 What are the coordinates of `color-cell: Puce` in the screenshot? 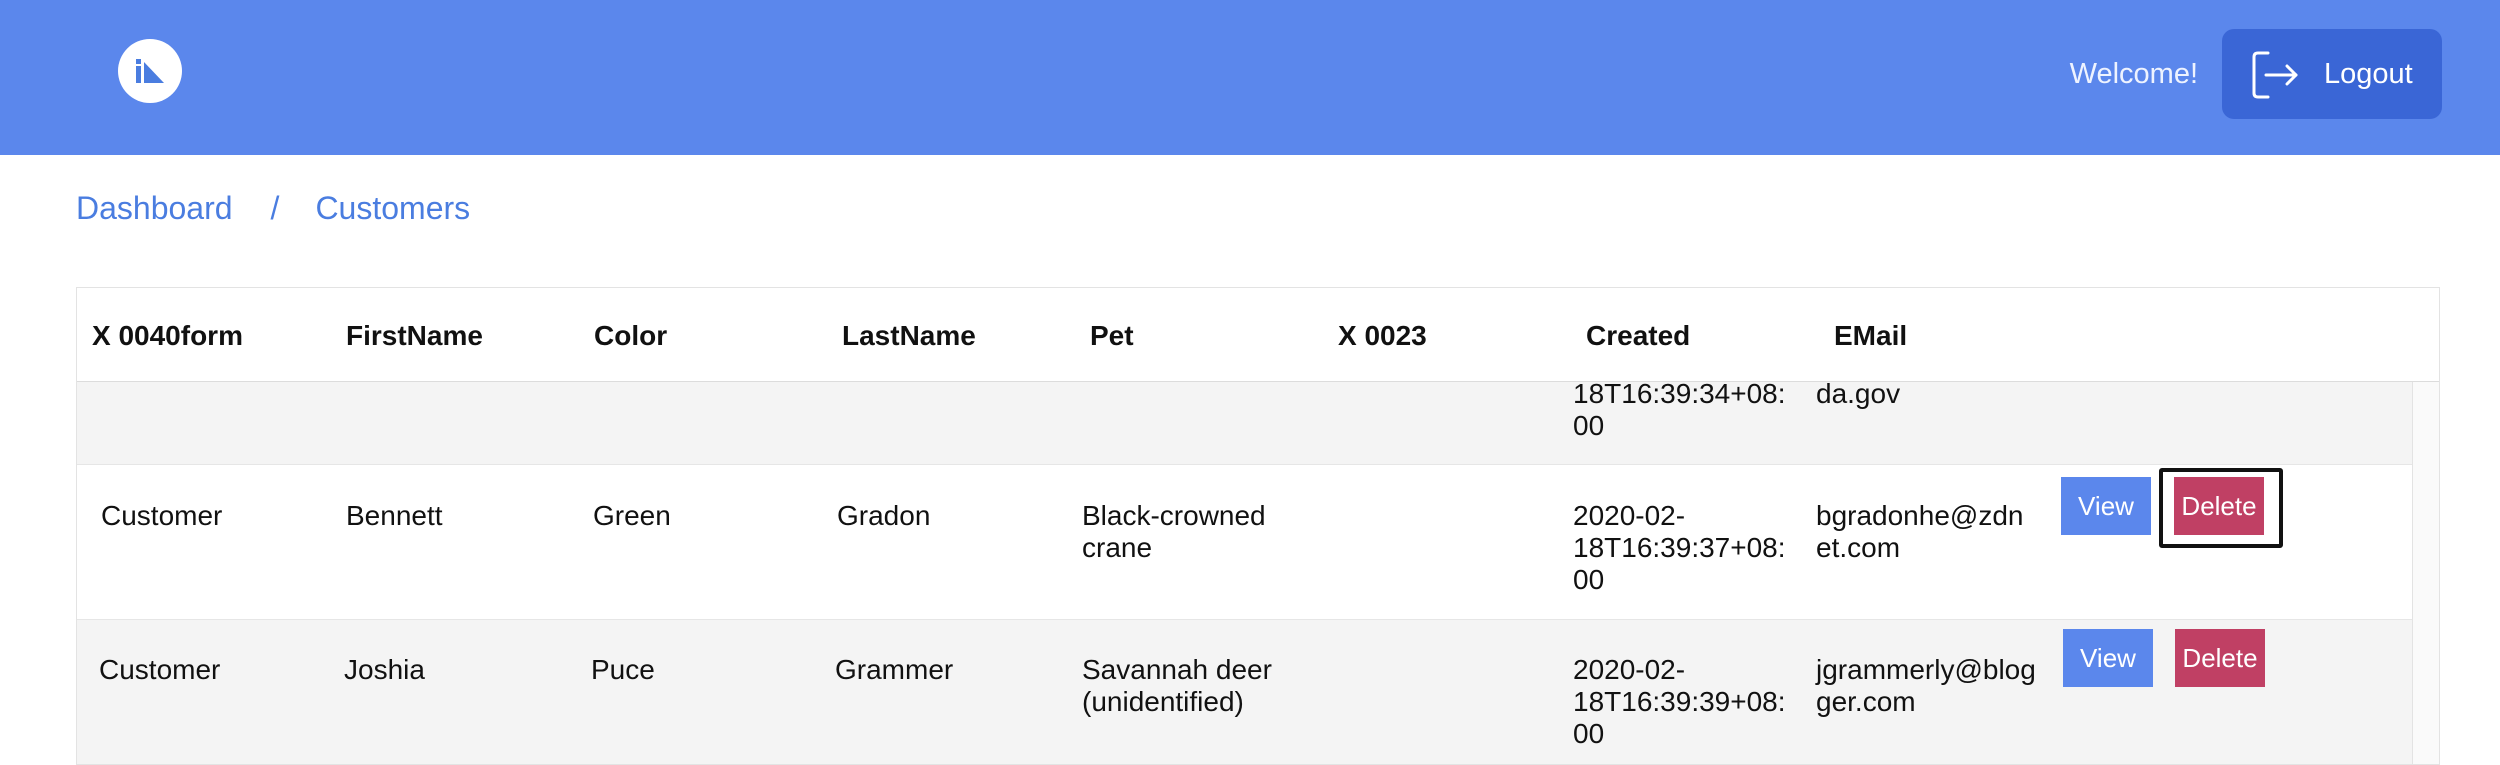 It's located at (623, 669).